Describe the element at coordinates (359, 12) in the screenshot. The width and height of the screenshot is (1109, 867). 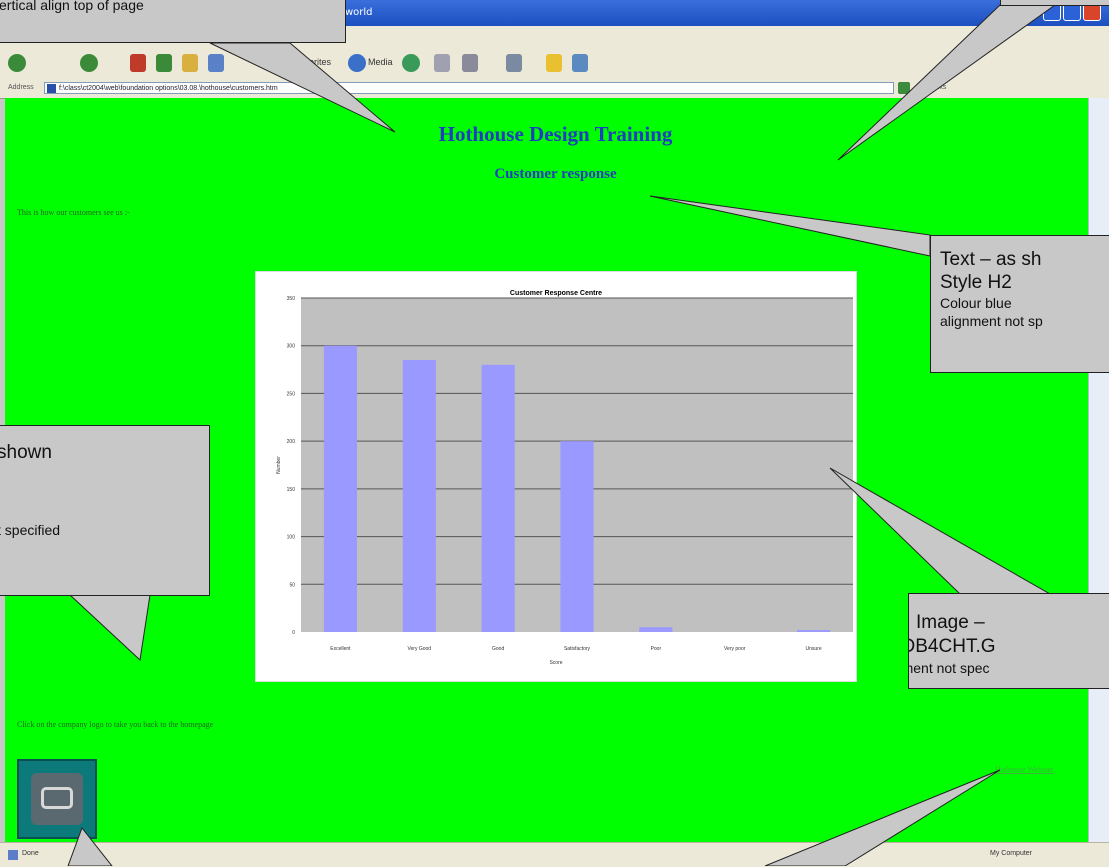
I see `window-title: world` at that location.